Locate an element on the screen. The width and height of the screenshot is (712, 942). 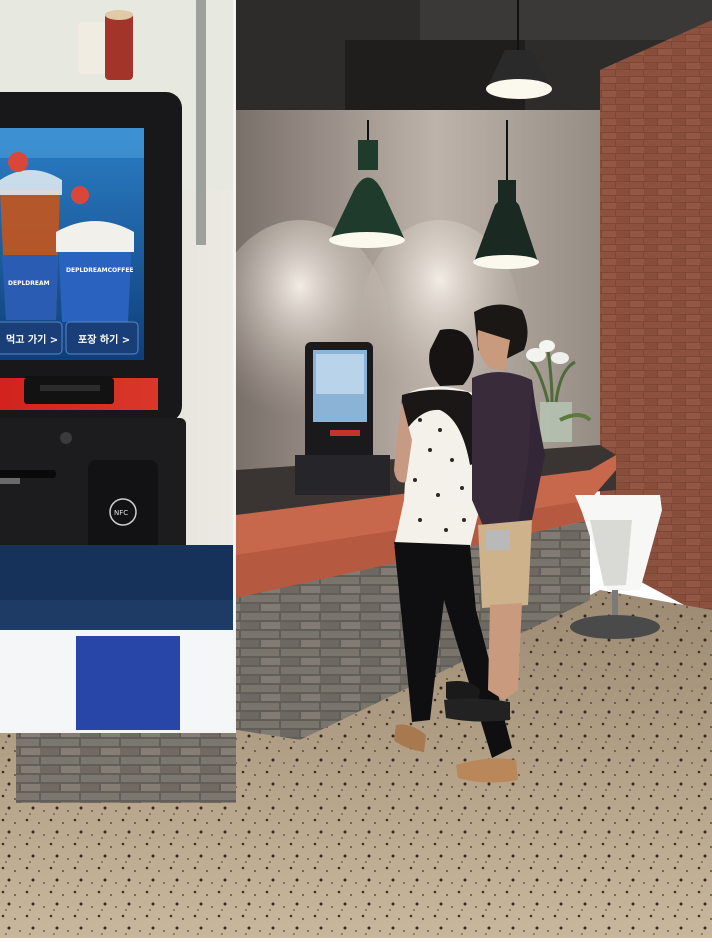
nfc-label: NFC is located at coordinates (121, 513).